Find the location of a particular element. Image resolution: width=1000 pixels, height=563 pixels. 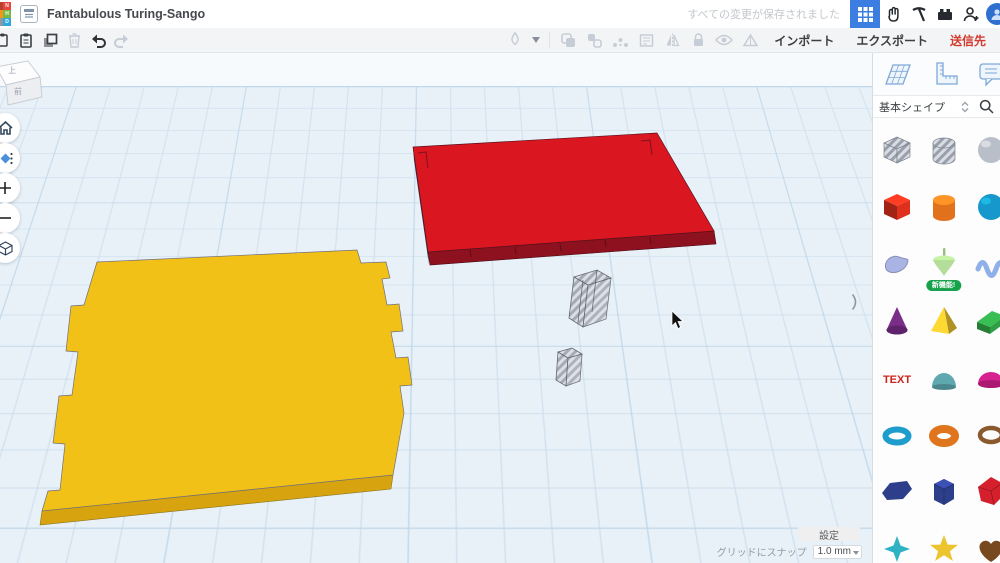

tinkercad-logo: N H D is located at coordinates (6, 14).